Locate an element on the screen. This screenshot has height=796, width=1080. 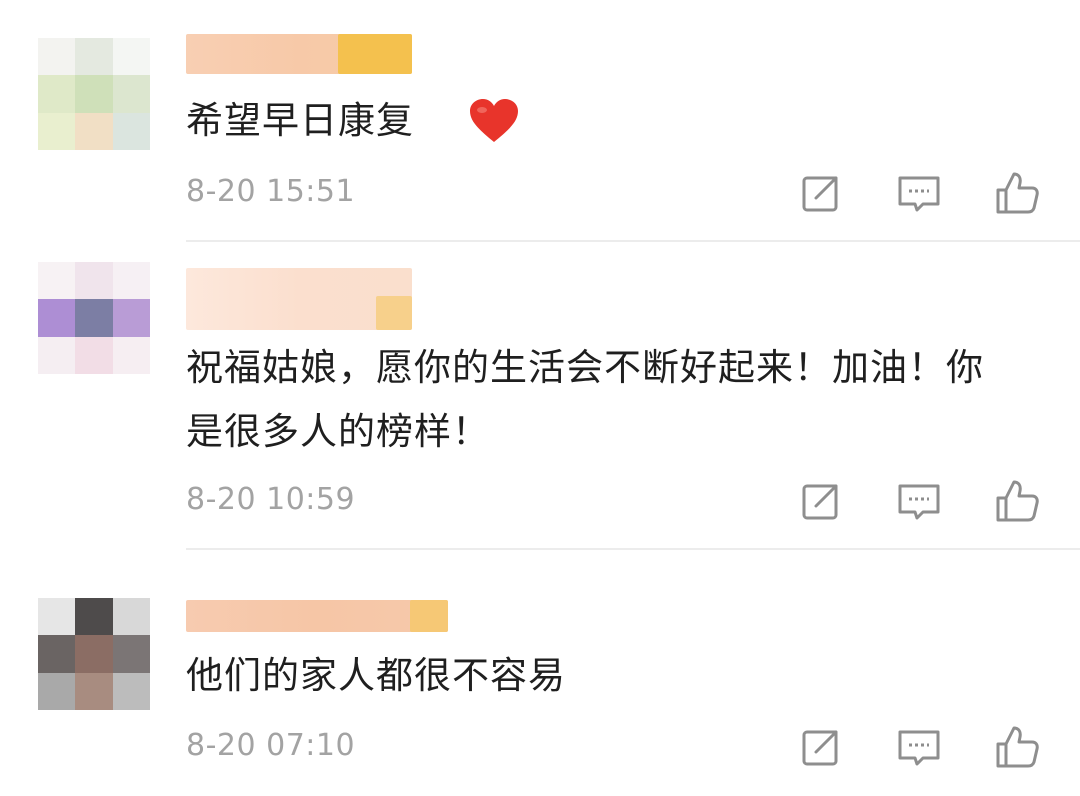
avatar is located at coordinates (94, 654).